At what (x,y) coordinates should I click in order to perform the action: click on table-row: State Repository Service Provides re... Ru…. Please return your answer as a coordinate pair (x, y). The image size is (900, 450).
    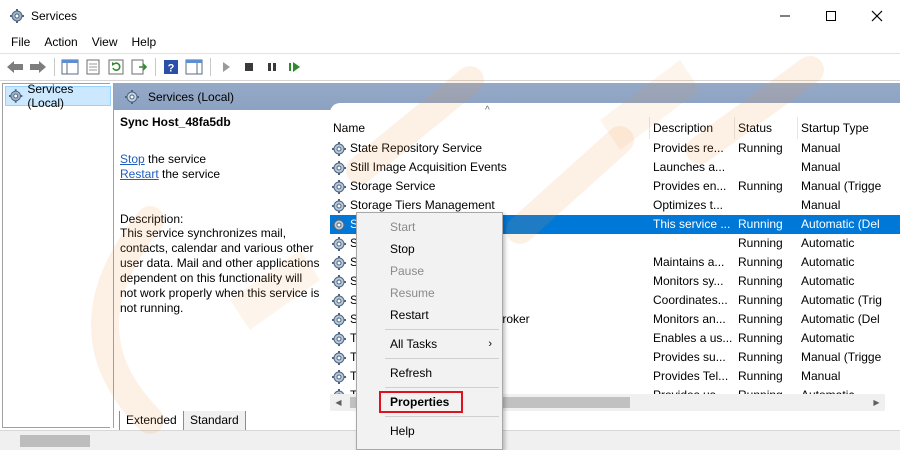
    Looking at the image, I should click on (615, 148).